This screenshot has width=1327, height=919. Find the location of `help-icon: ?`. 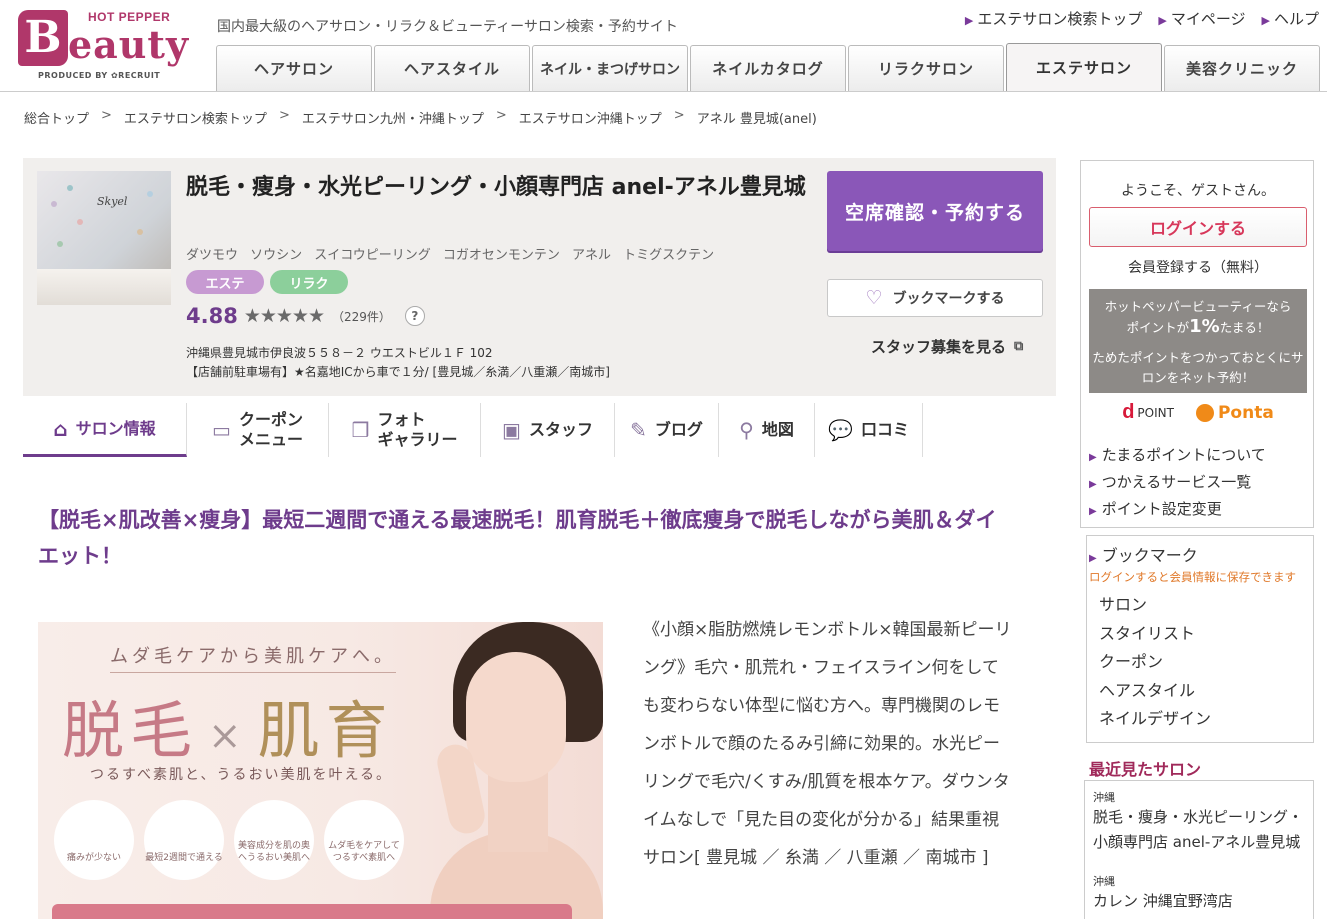

help-icon: ? is located at coordinates (414, 316).